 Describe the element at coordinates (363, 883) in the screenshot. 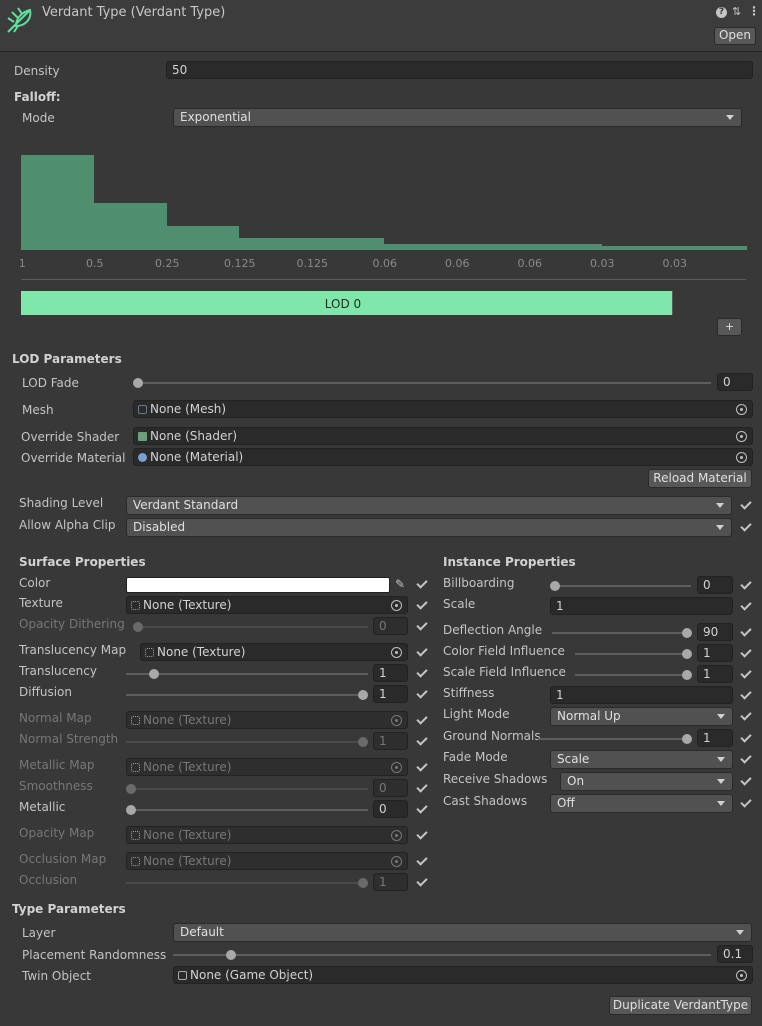

I see `occlusion-thumb` at that location.